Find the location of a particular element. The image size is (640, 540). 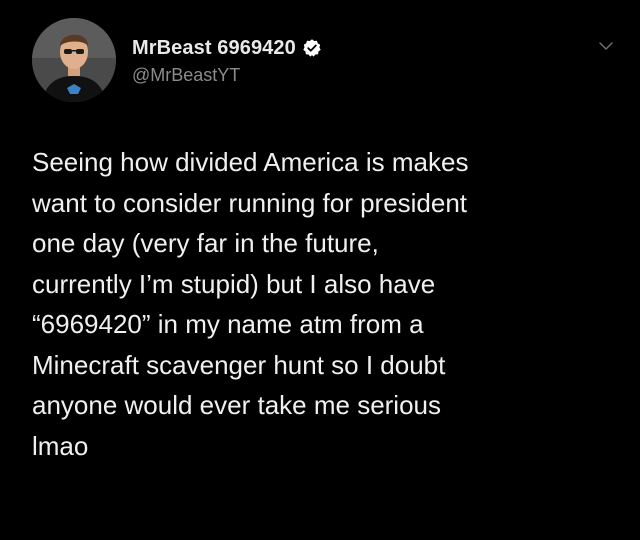

tweet-text-line: lmao is located at coordinates (60, 445).